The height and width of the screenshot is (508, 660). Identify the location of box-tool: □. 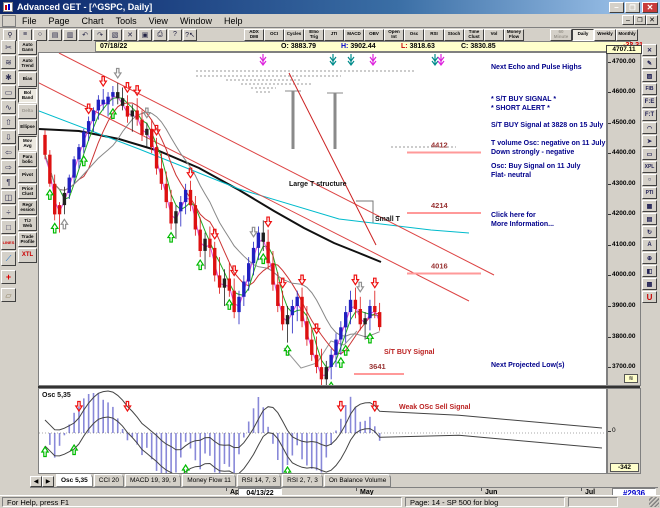
(8, 227).